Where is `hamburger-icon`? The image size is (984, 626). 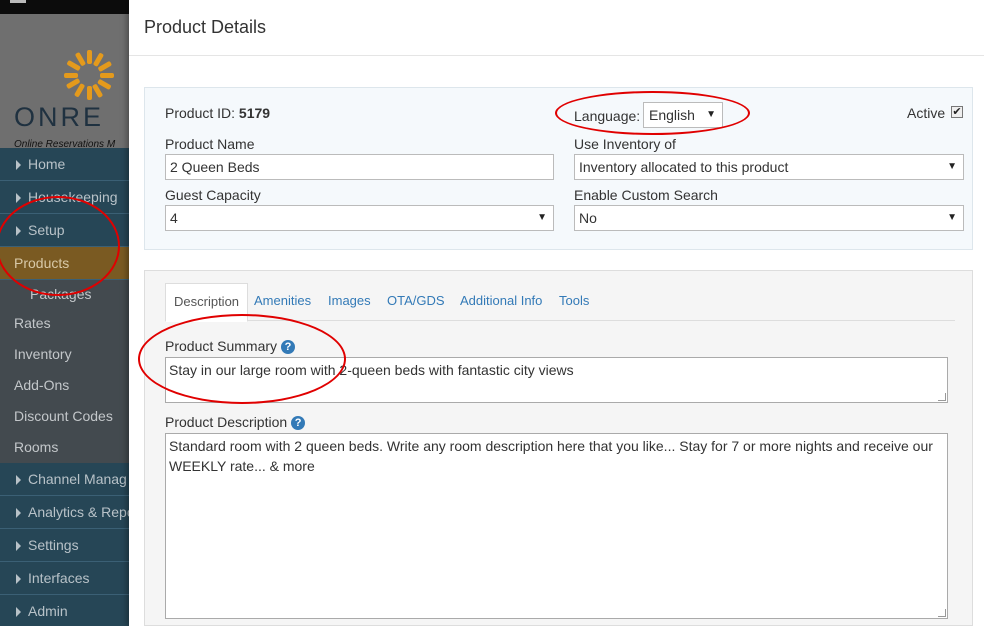 hamburger-icon is located at coordinates (18, 1).